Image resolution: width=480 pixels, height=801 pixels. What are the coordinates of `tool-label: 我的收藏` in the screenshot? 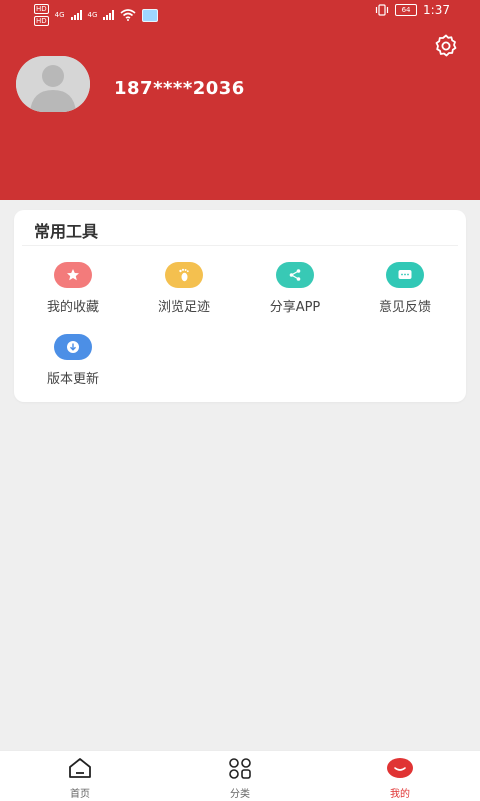 It's located at (72, 307).